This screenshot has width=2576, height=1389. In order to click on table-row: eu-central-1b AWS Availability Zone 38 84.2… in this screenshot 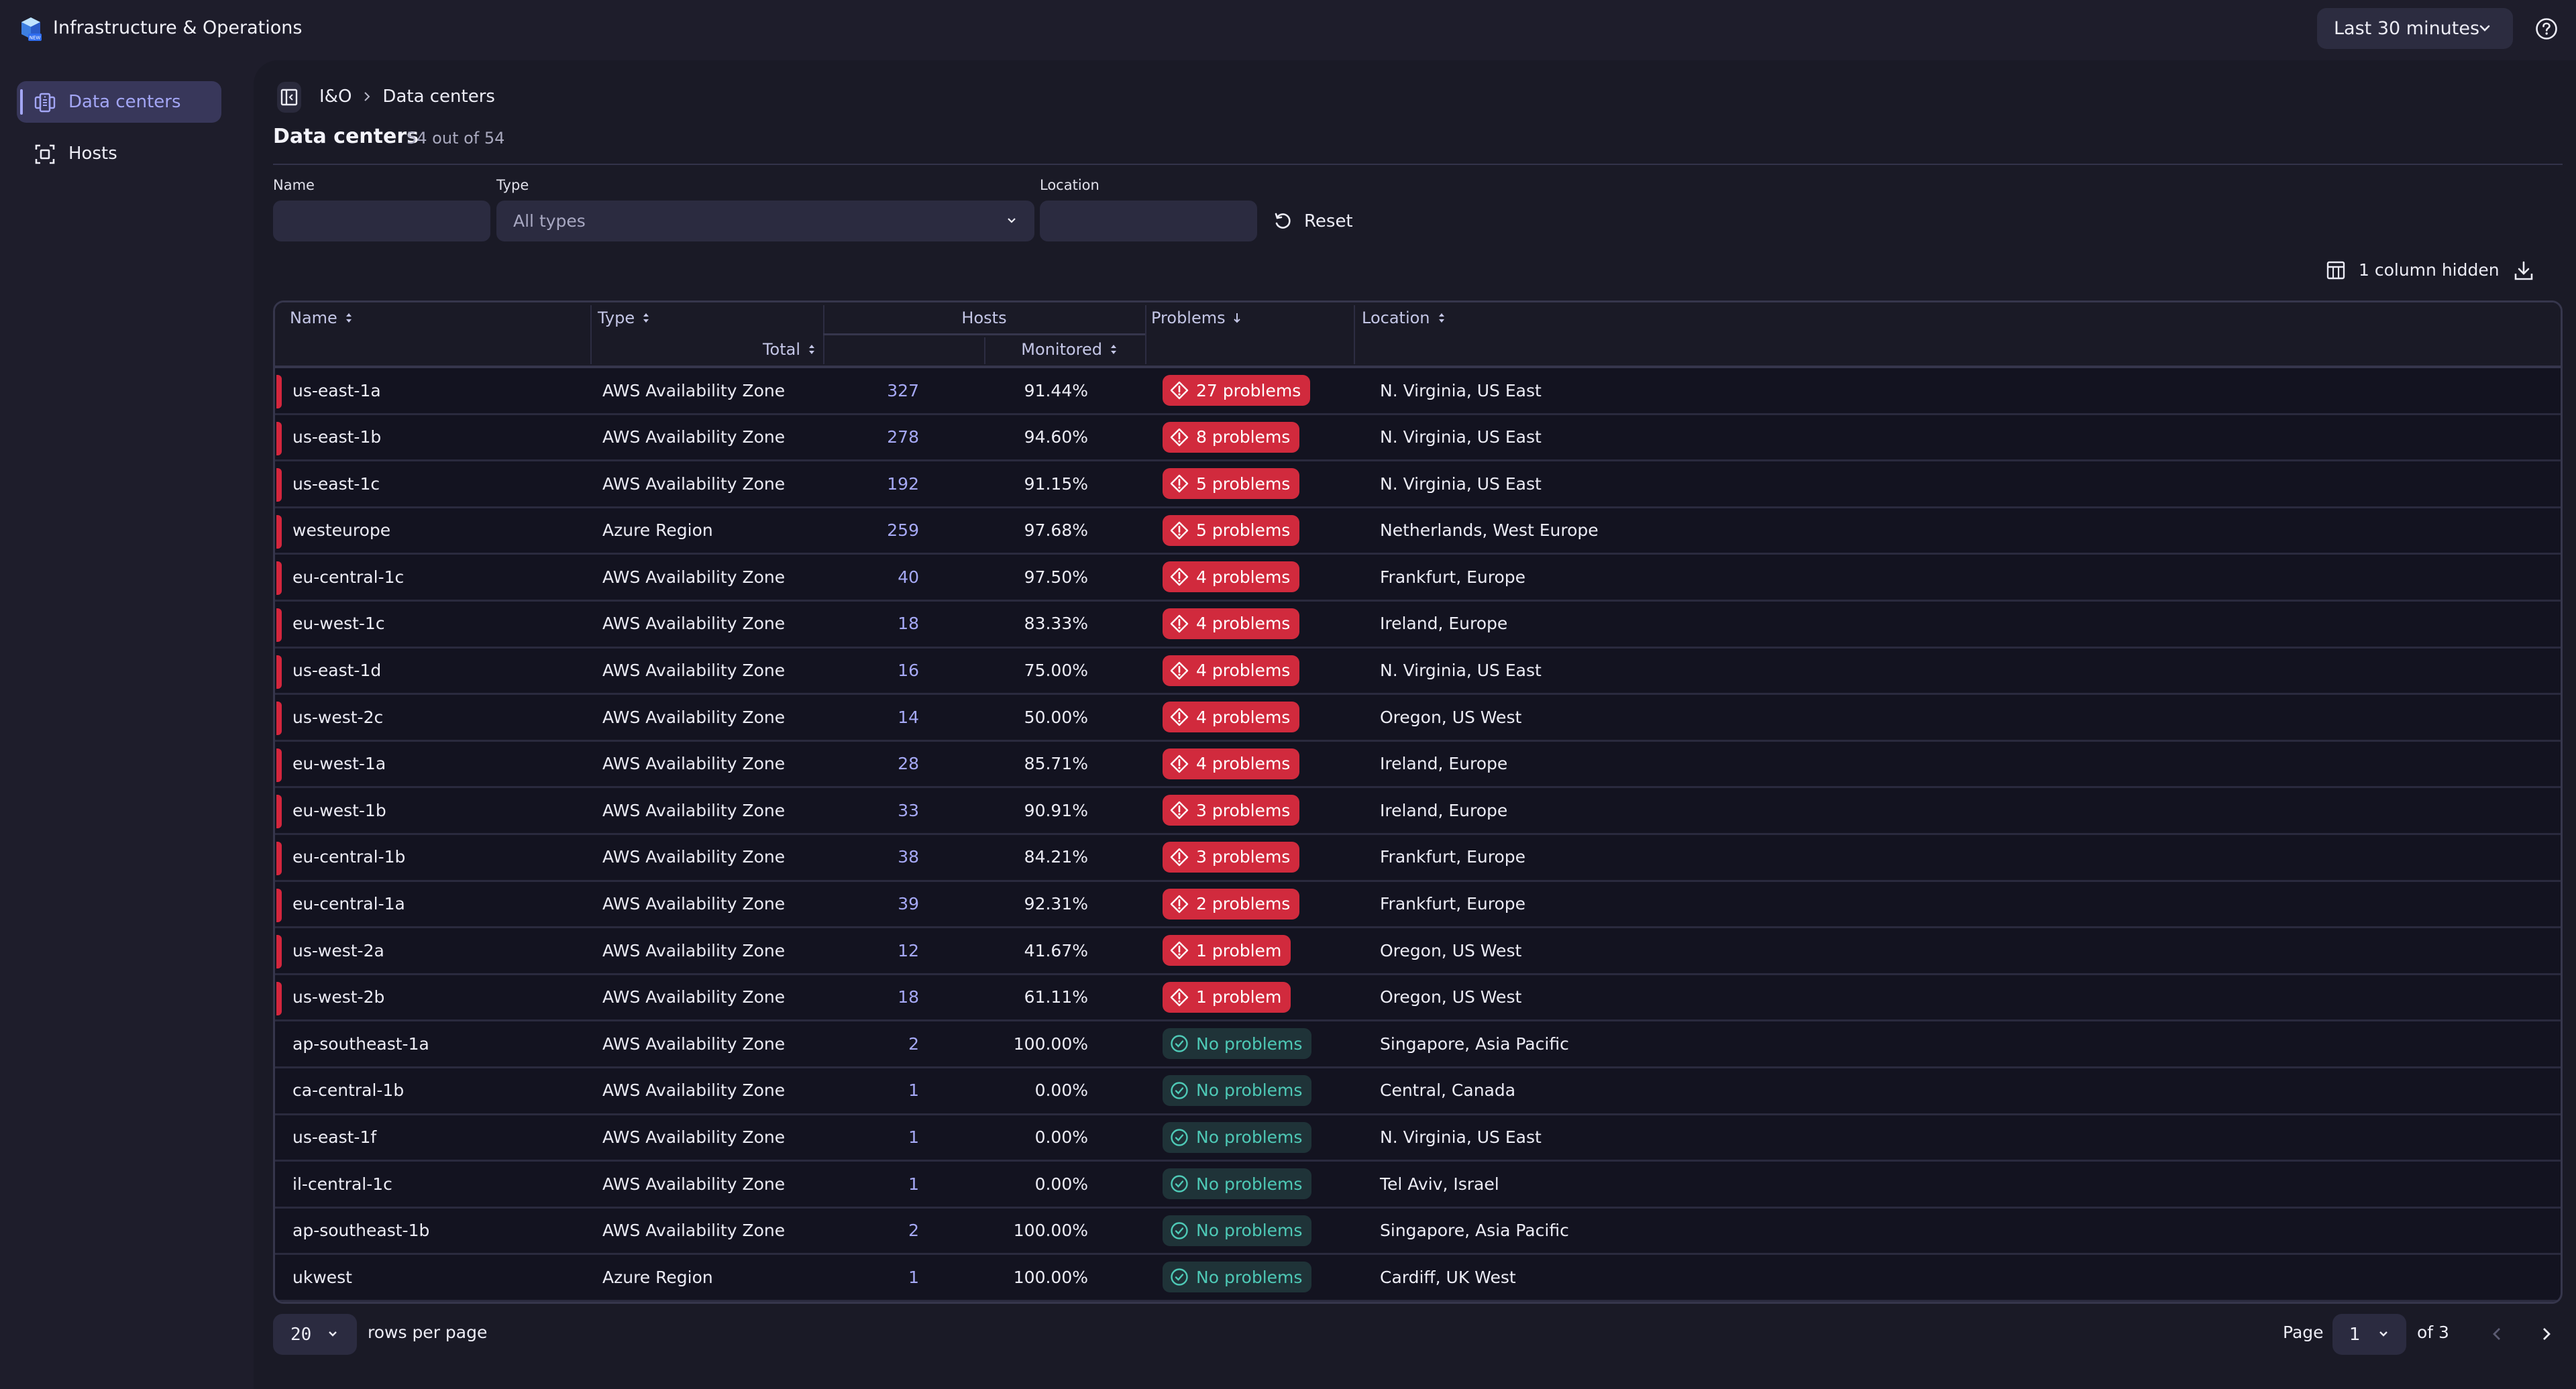, I will do `click(1418, 858)`.